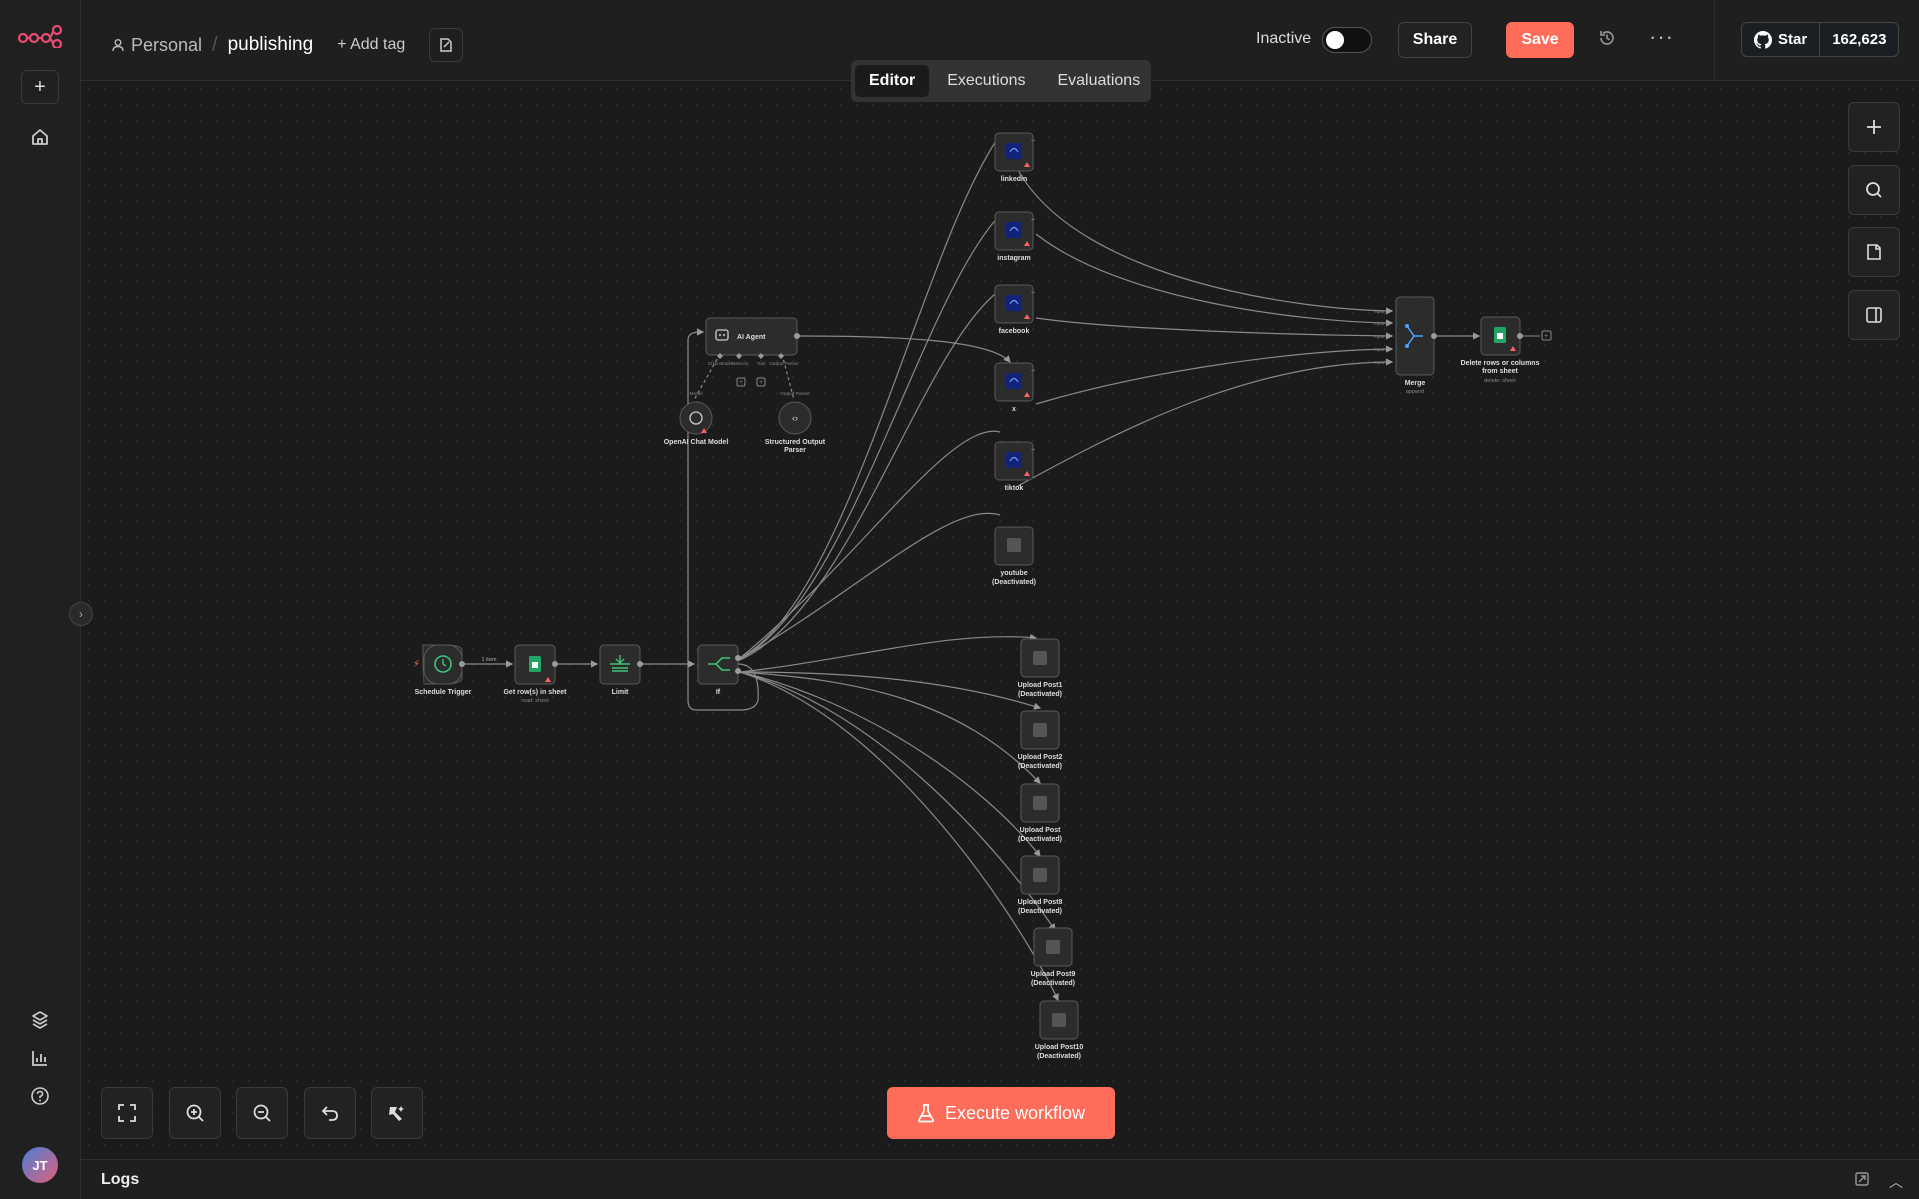 Image resolution: width=1919 pixels, height=1199 pixels. Describe the element at coordinates (262, 1113) in the screenshot. I see `zoom-out-icon` at that location.